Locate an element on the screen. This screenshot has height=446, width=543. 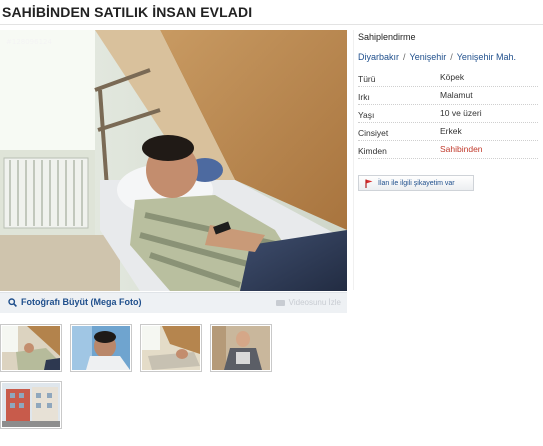
video-camera-icon is located at coordinates (280, 302).